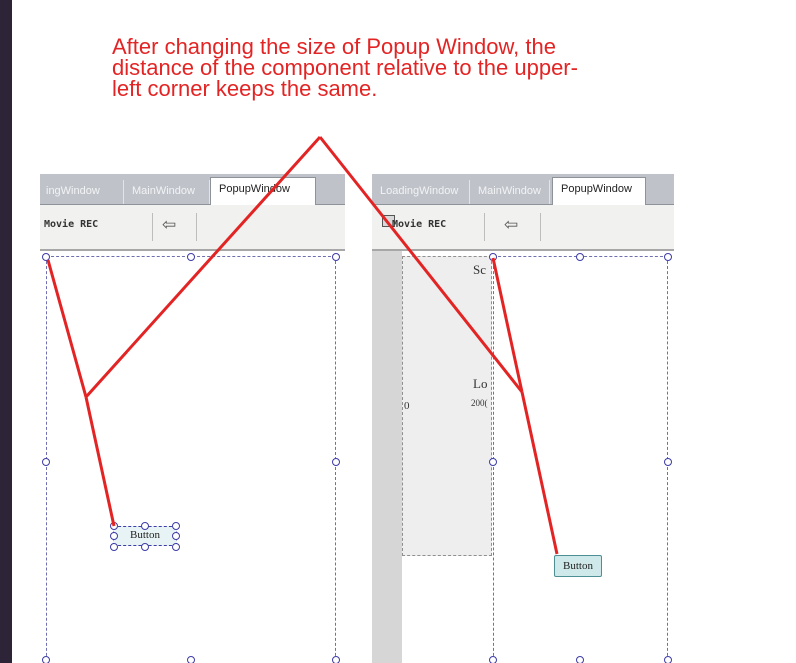 This screenshot has height=663, width=796. What do you see at coordinates (479, 269) in the screenshot?
I see `behind-text-fragment: Sc` at bounding box center [479, 269].